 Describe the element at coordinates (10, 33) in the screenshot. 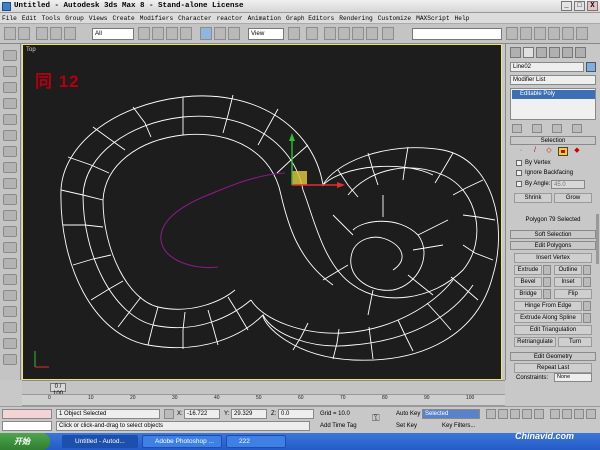

I see `undo-icon` at that location.